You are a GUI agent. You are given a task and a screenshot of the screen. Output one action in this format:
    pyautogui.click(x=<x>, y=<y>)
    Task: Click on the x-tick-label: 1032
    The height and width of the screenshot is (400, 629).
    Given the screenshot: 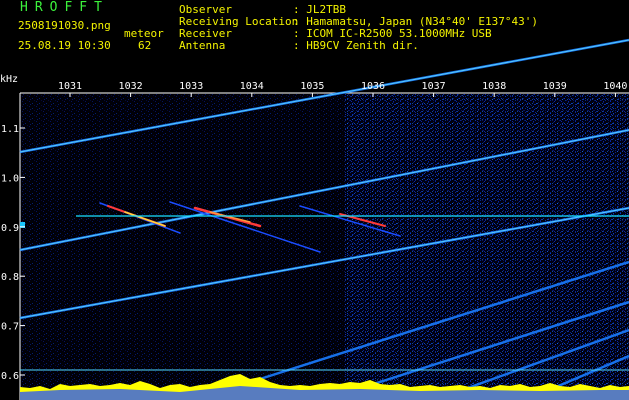 What is the action you would take?
    pyautogui.click(x=131, y=86)
    